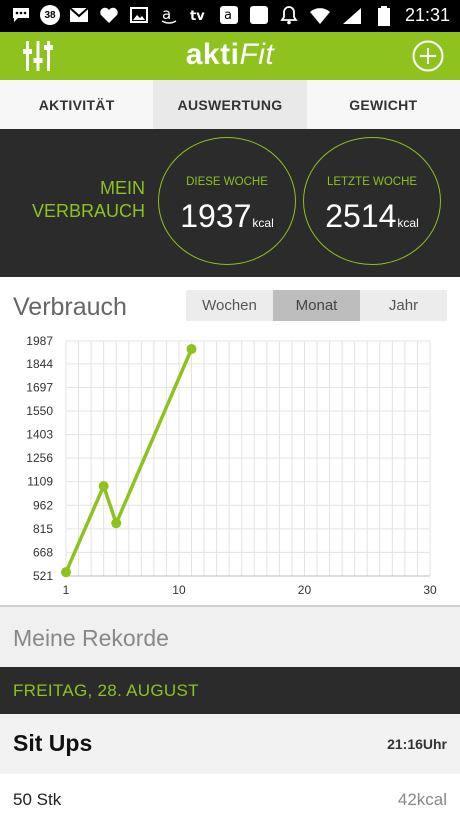 This screenshot has width=460, height=818. Describe the element at coordinates (139, 15) in the screenshot. I see `image-icon` at that location.